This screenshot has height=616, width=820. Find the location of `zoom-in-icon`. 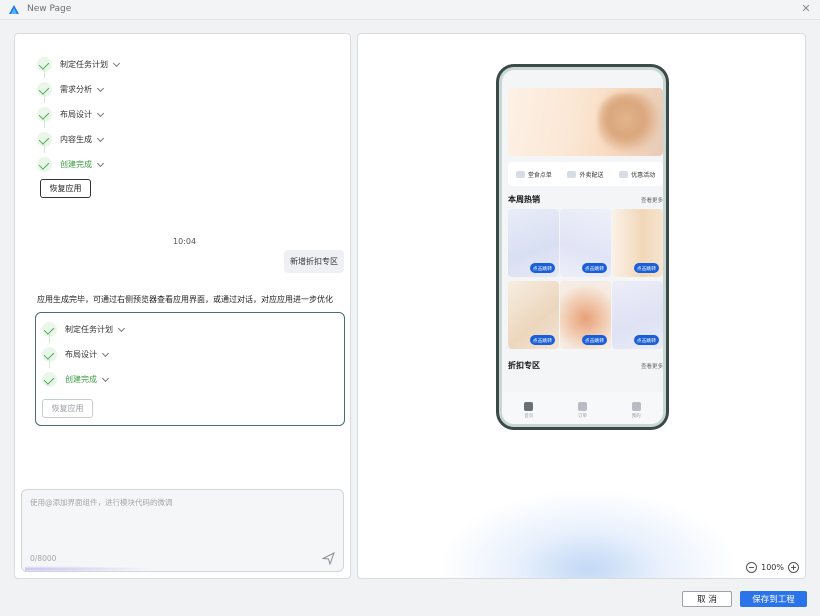

zoom-in-icon is located at coordinates (793, 567).